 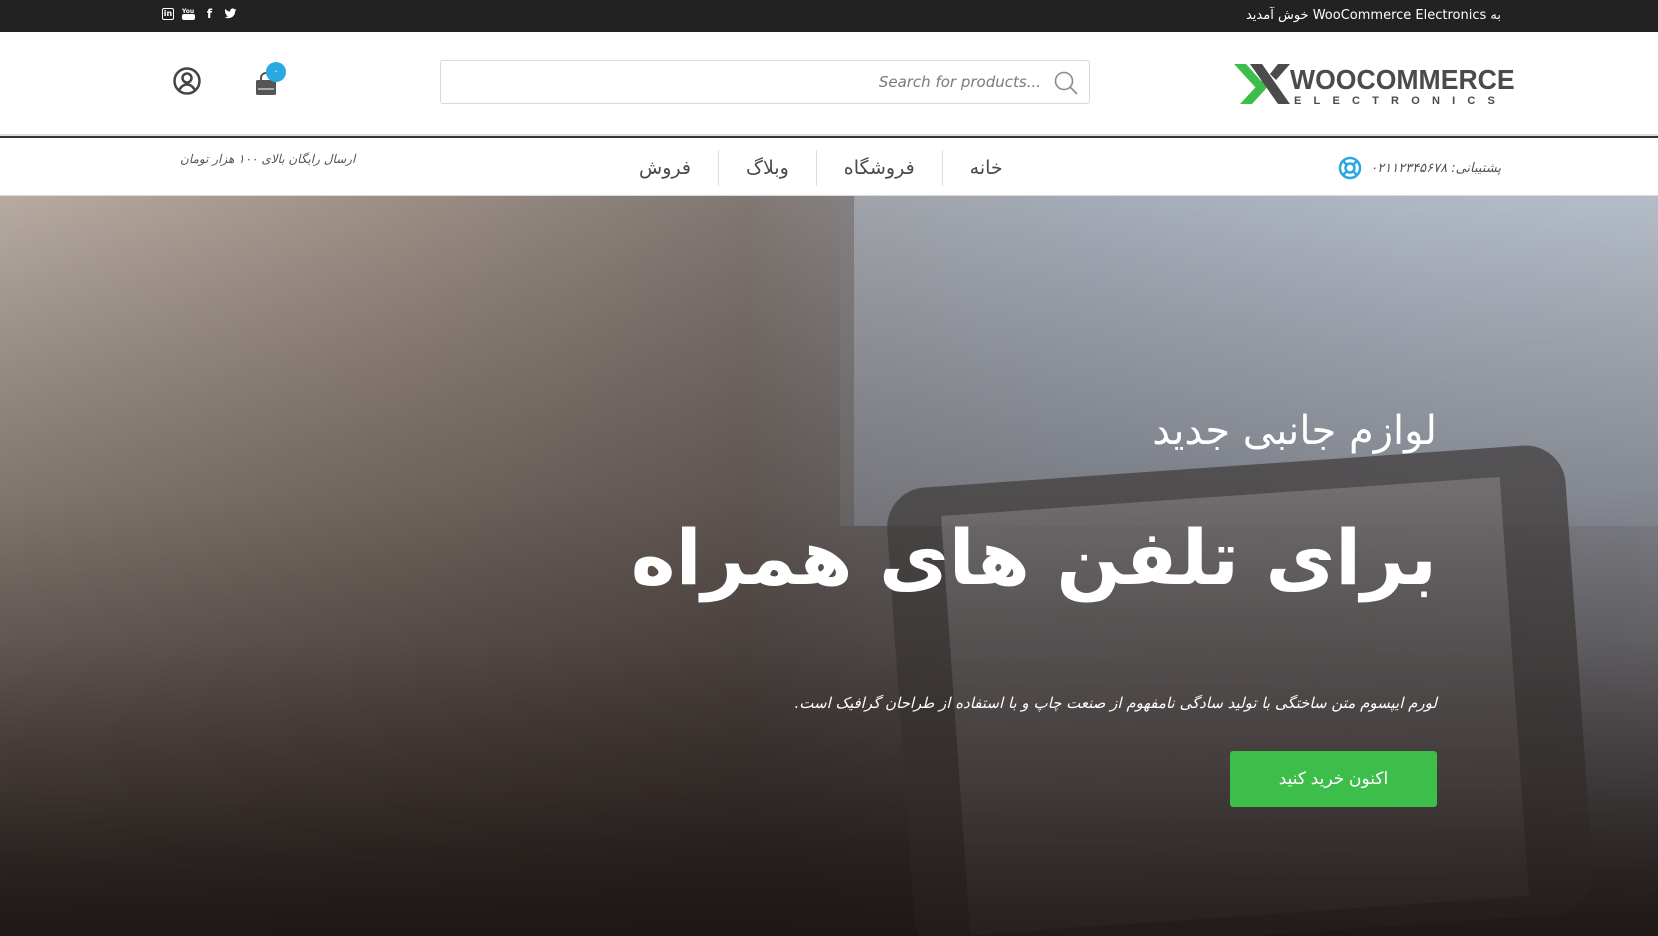 I want to click on nav-item-shop: فروشگاه, so click(x=878, y=168).